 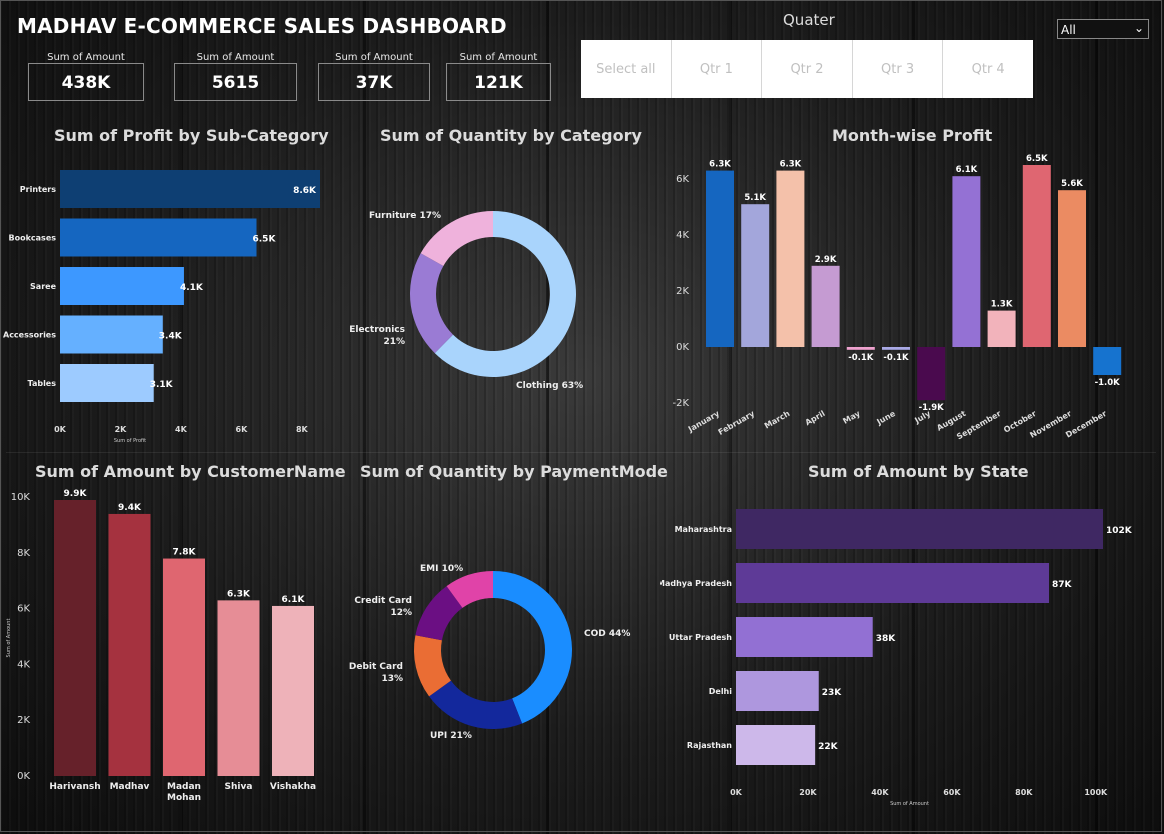 I want to click on chart-title-month-profit: Month-wise Profit, so click(x=912, y=135).